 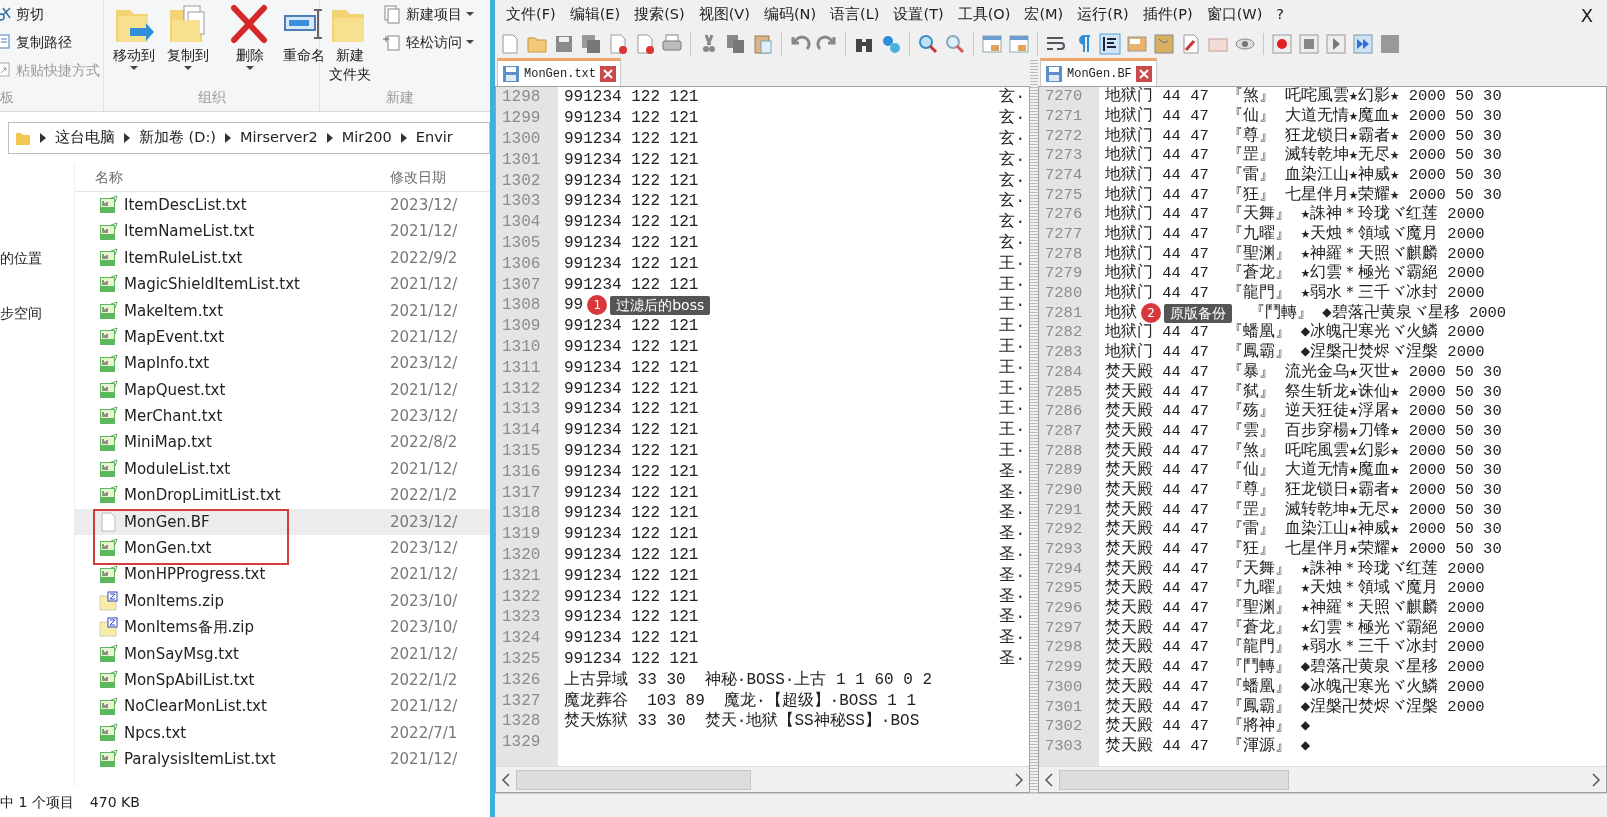 I want to click on code-line: 焚天殿 44 47 『蟠凰』 ◆冰魄卍寒光ヾ火鱗 2000, so click(x=1294, y=686).